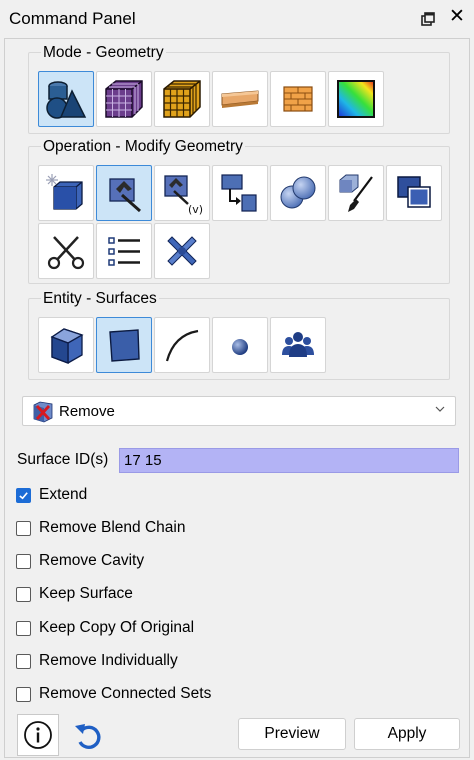  I want to click on geometry-primitives-icon, so click(66, 100).